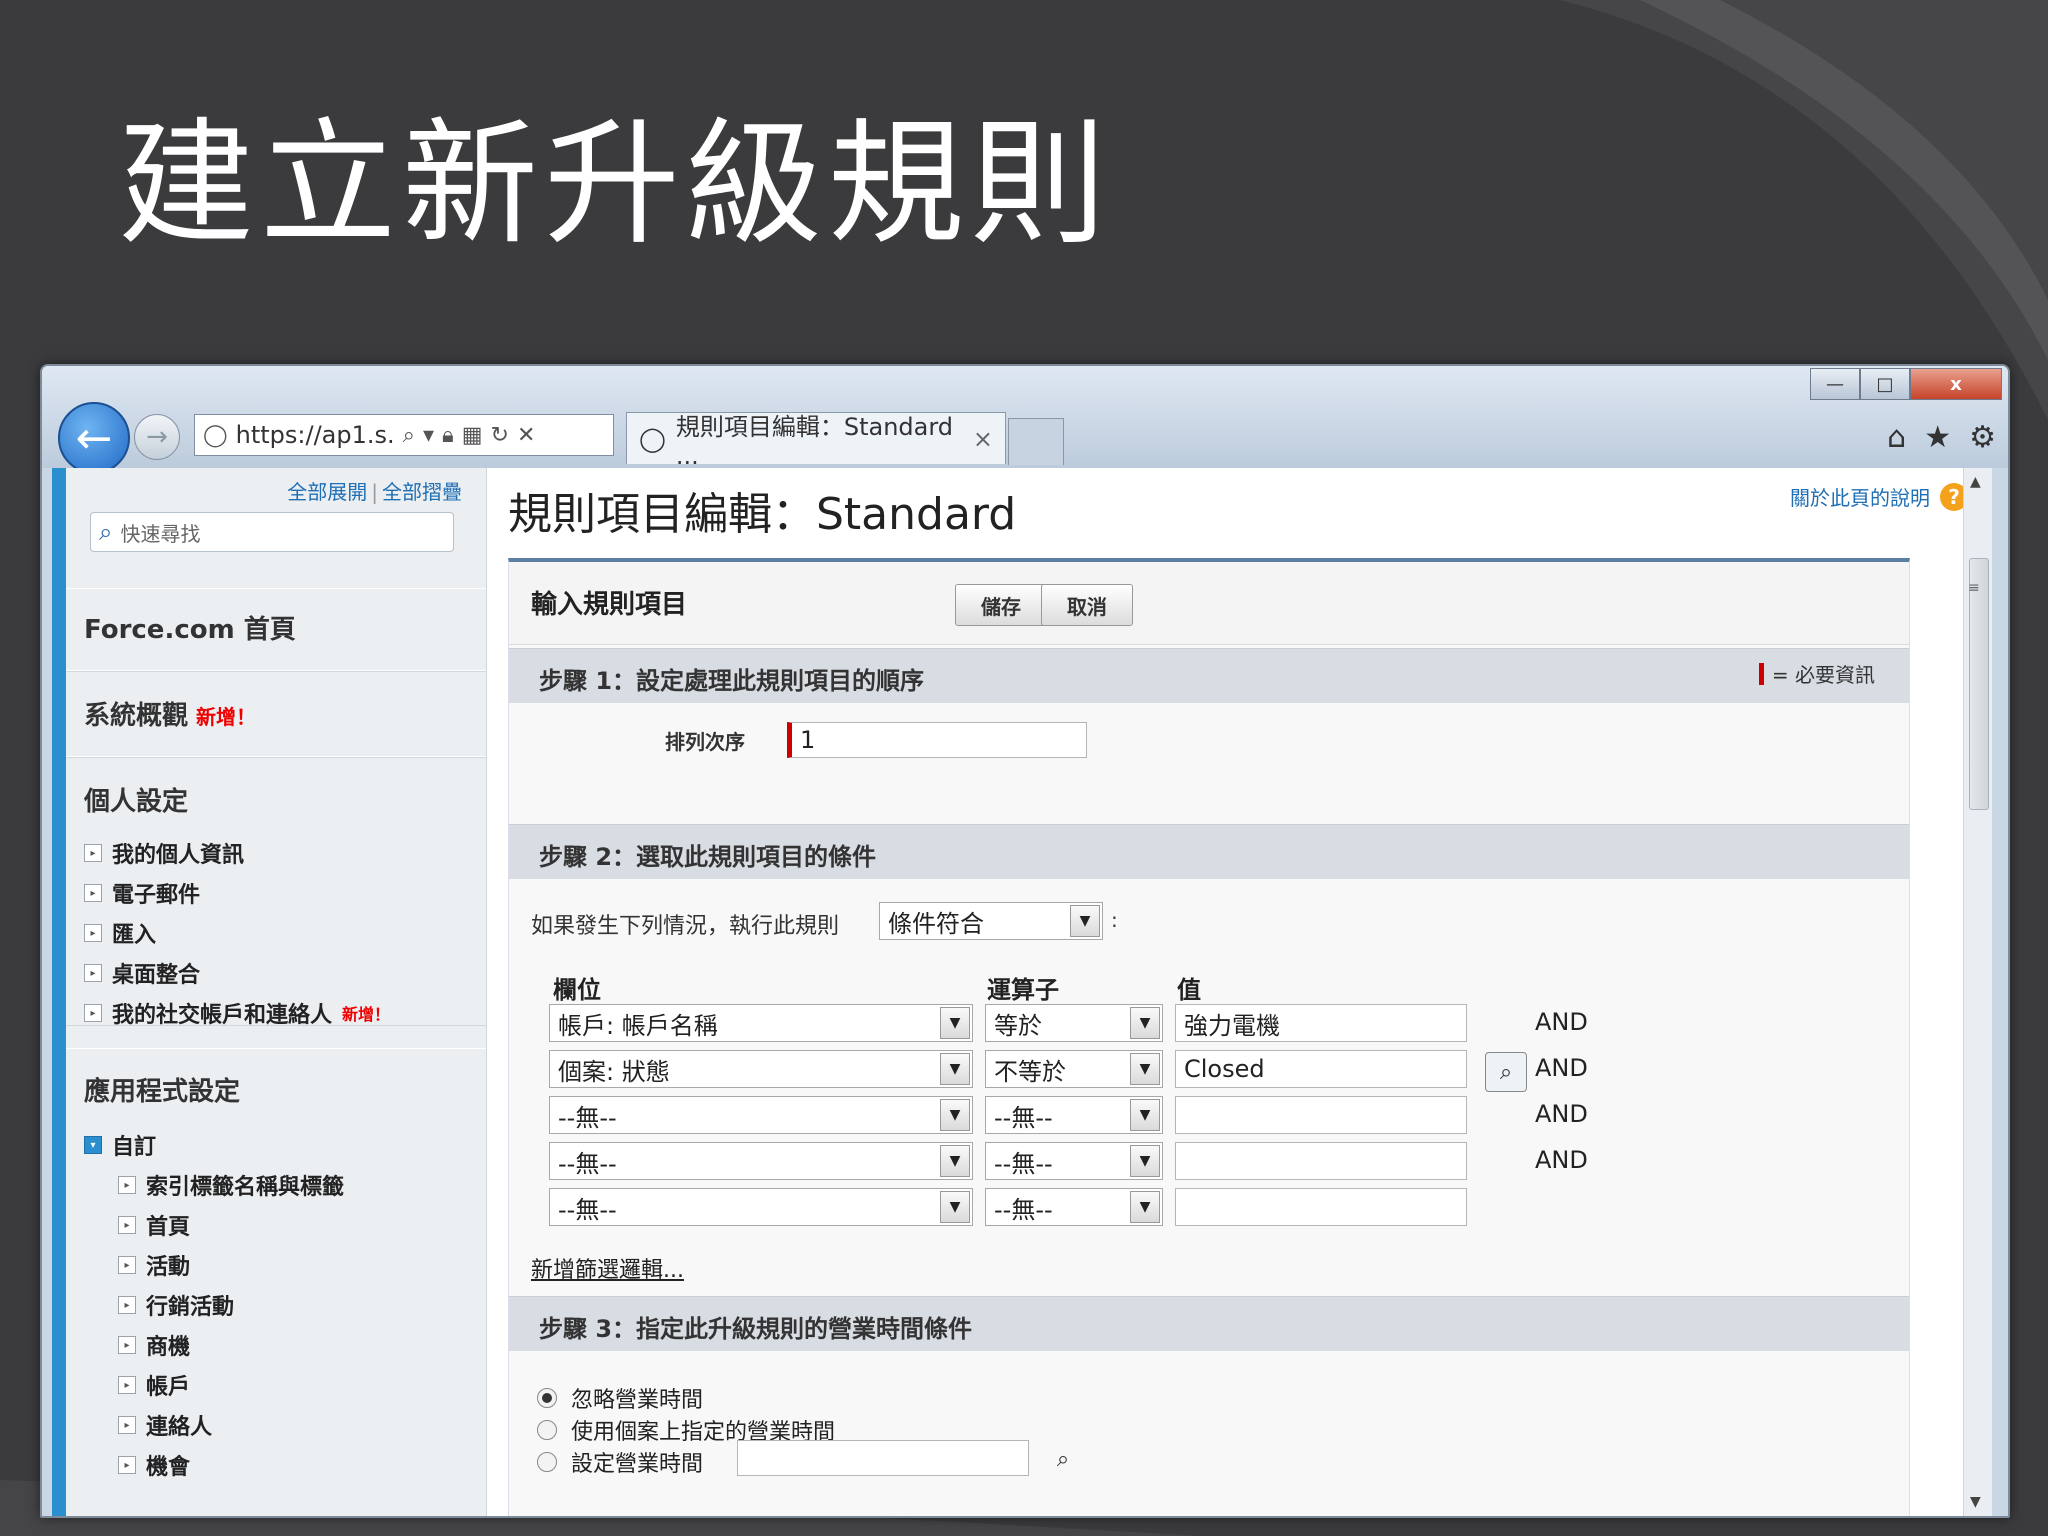 Image resolution: width=2048 pixels, height=1536 pixels. I want to click on star-icon: ★, so click(1937, 437).